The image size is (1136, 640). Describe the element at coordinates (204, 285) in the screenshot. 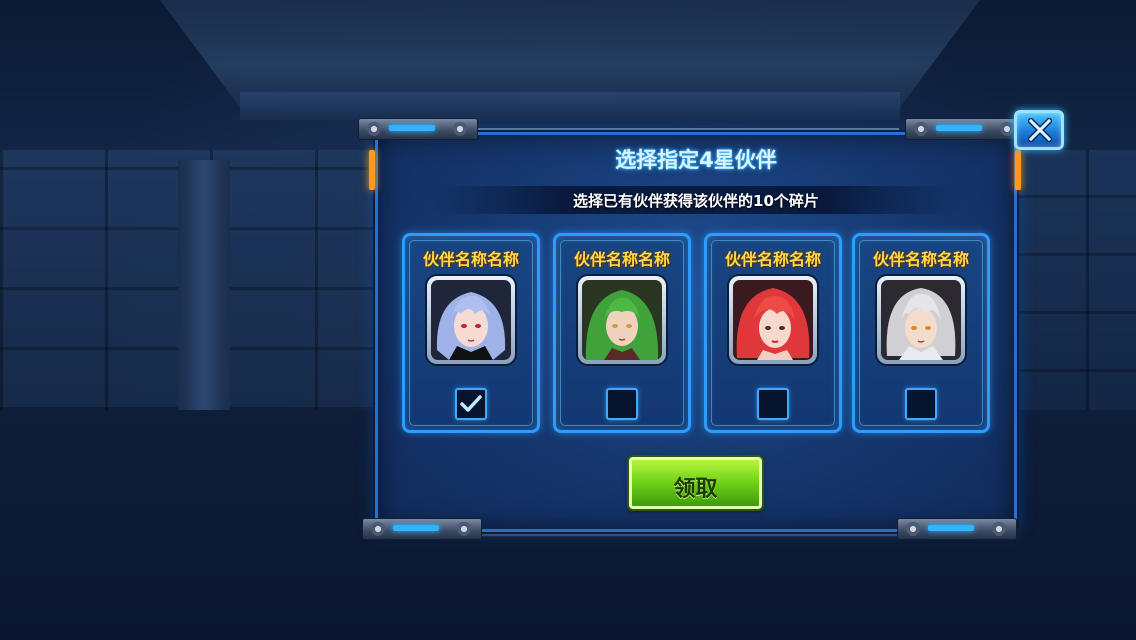

I see `corridor-pillar` at that location.